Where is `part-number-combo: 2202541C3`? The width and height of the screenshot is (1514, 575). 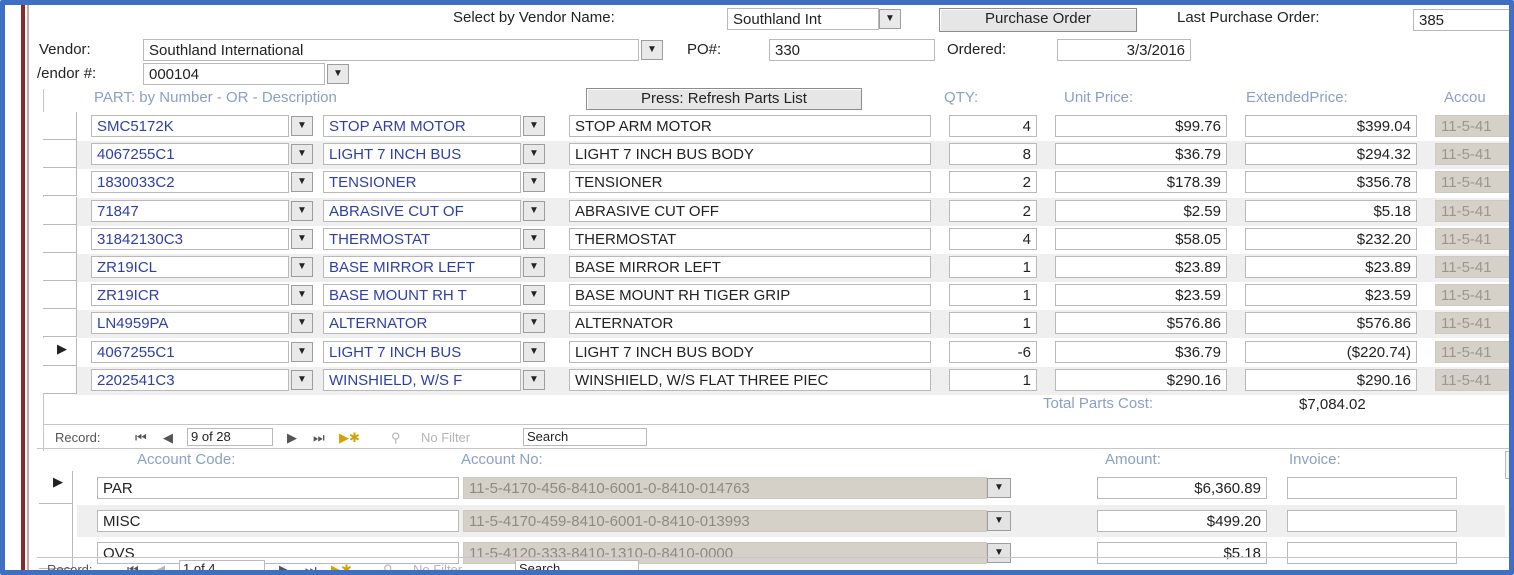 part-number-combo: 2202541C3 is located at coordinates (190, 380).